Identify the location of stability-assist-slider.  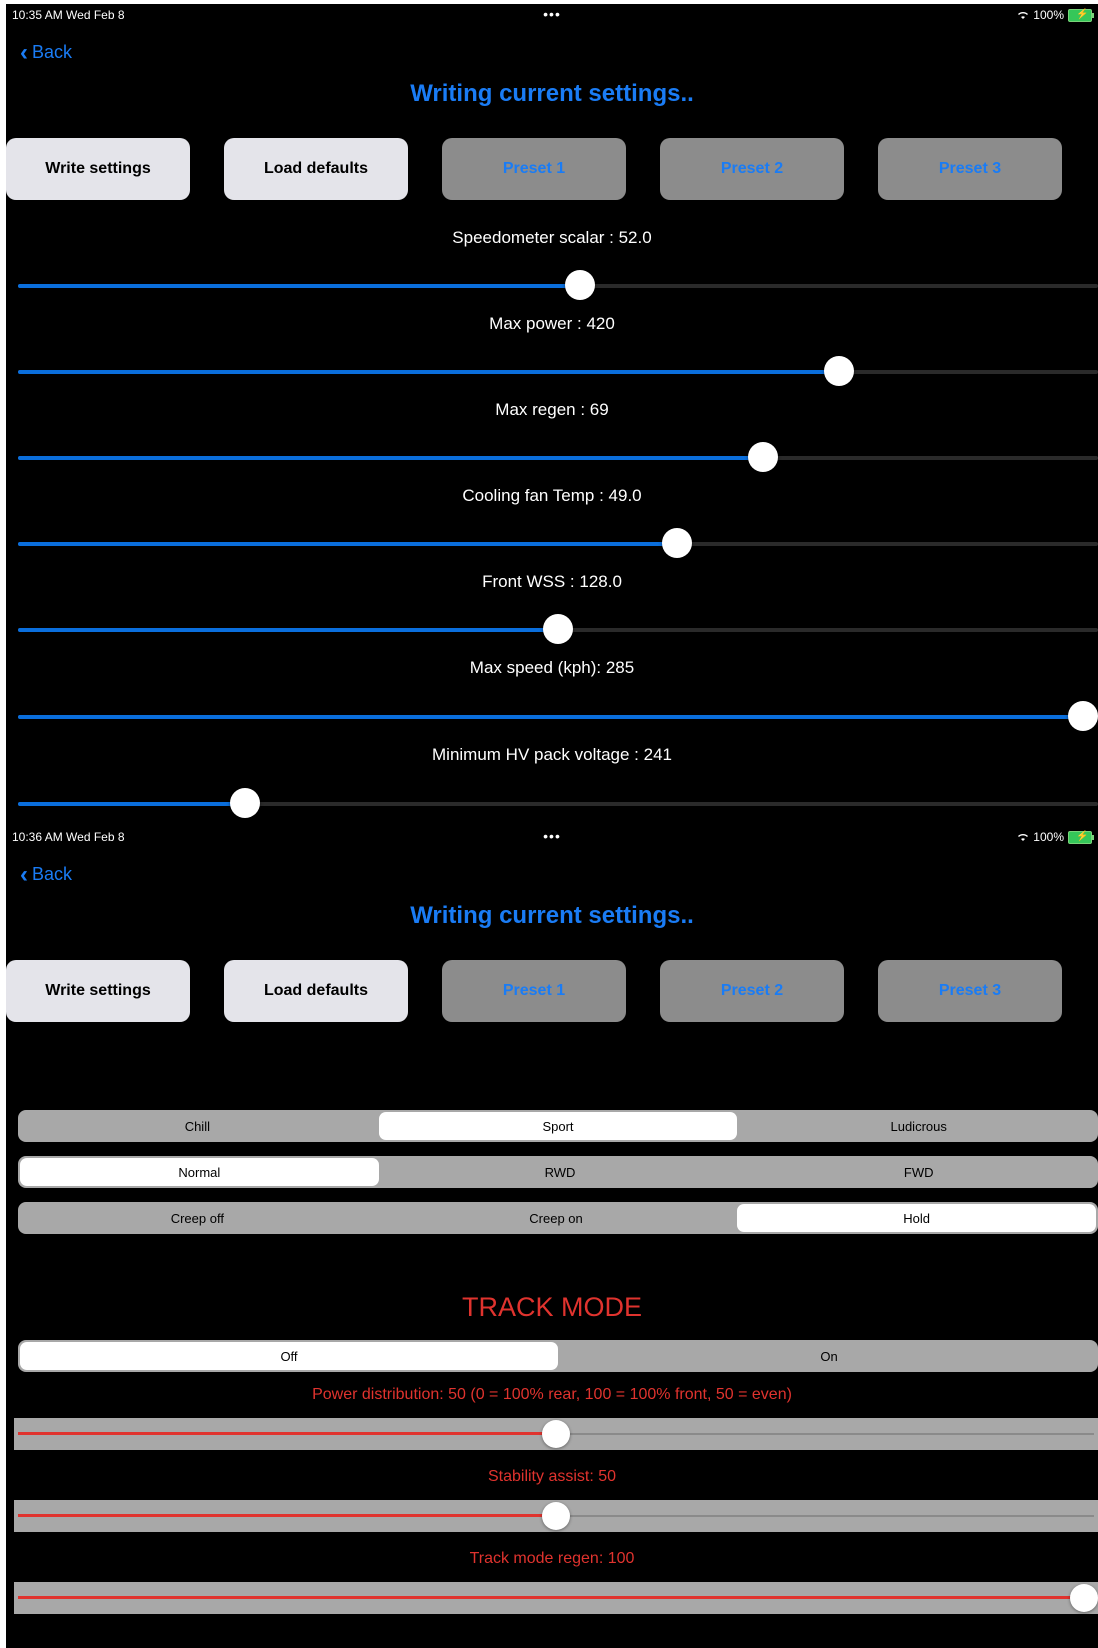
(556, 1516).